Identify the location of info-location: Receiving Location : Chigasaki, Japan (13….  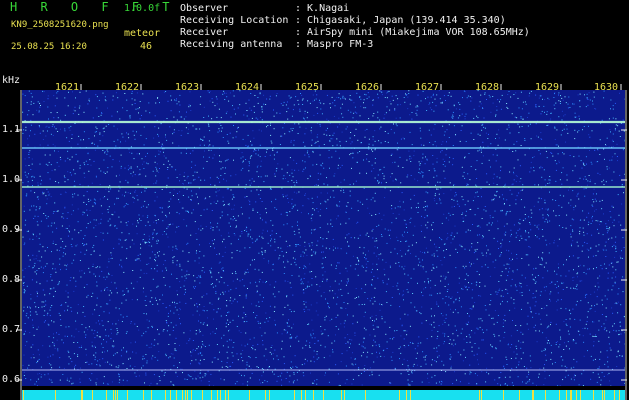
(343, 20).